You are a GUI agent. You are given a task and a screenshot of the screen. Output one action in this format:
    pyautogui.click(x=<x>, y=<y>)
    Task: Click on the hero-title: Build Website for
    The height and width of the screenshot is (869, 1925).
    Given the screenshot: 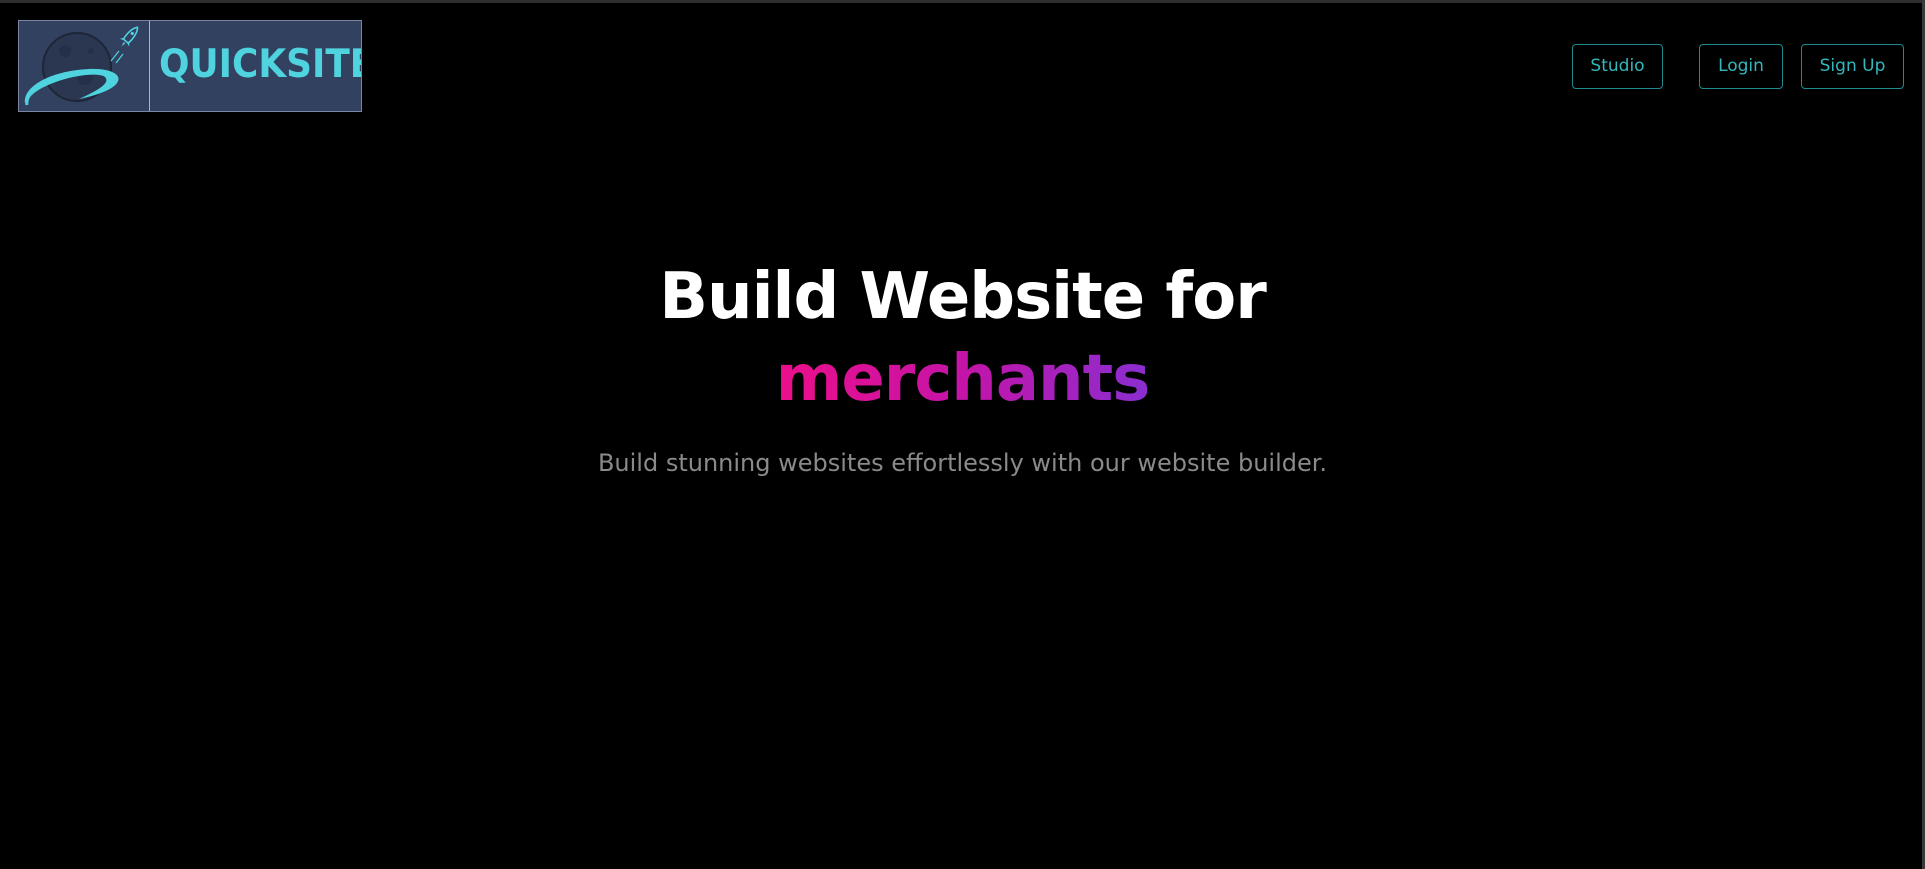 What is the action you would take?
    pyautogui.click(x=963, y=297)
    